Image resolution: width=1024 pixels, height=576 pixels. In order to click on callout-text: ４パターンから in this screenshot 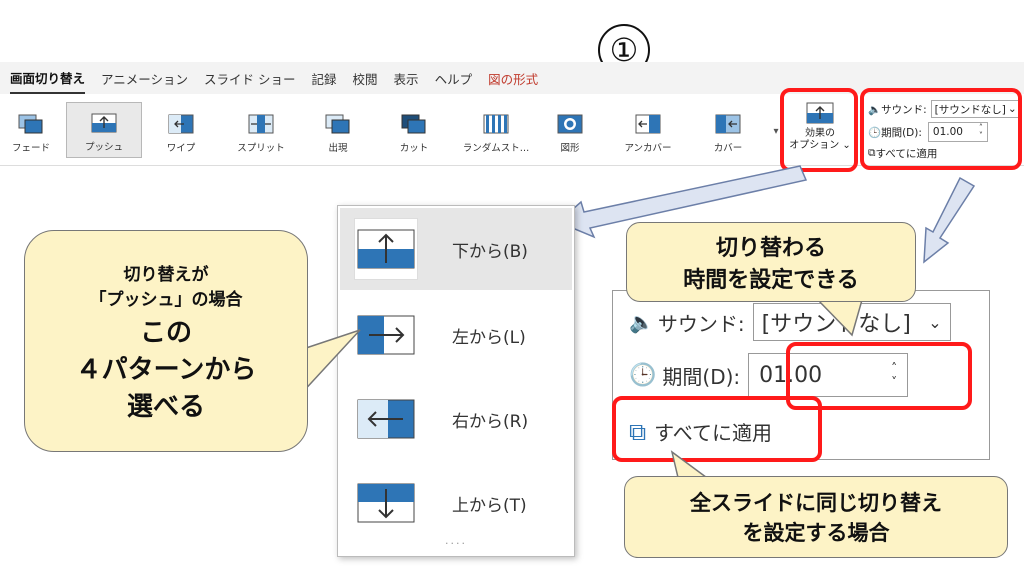, I will do `click(166, 369)`.